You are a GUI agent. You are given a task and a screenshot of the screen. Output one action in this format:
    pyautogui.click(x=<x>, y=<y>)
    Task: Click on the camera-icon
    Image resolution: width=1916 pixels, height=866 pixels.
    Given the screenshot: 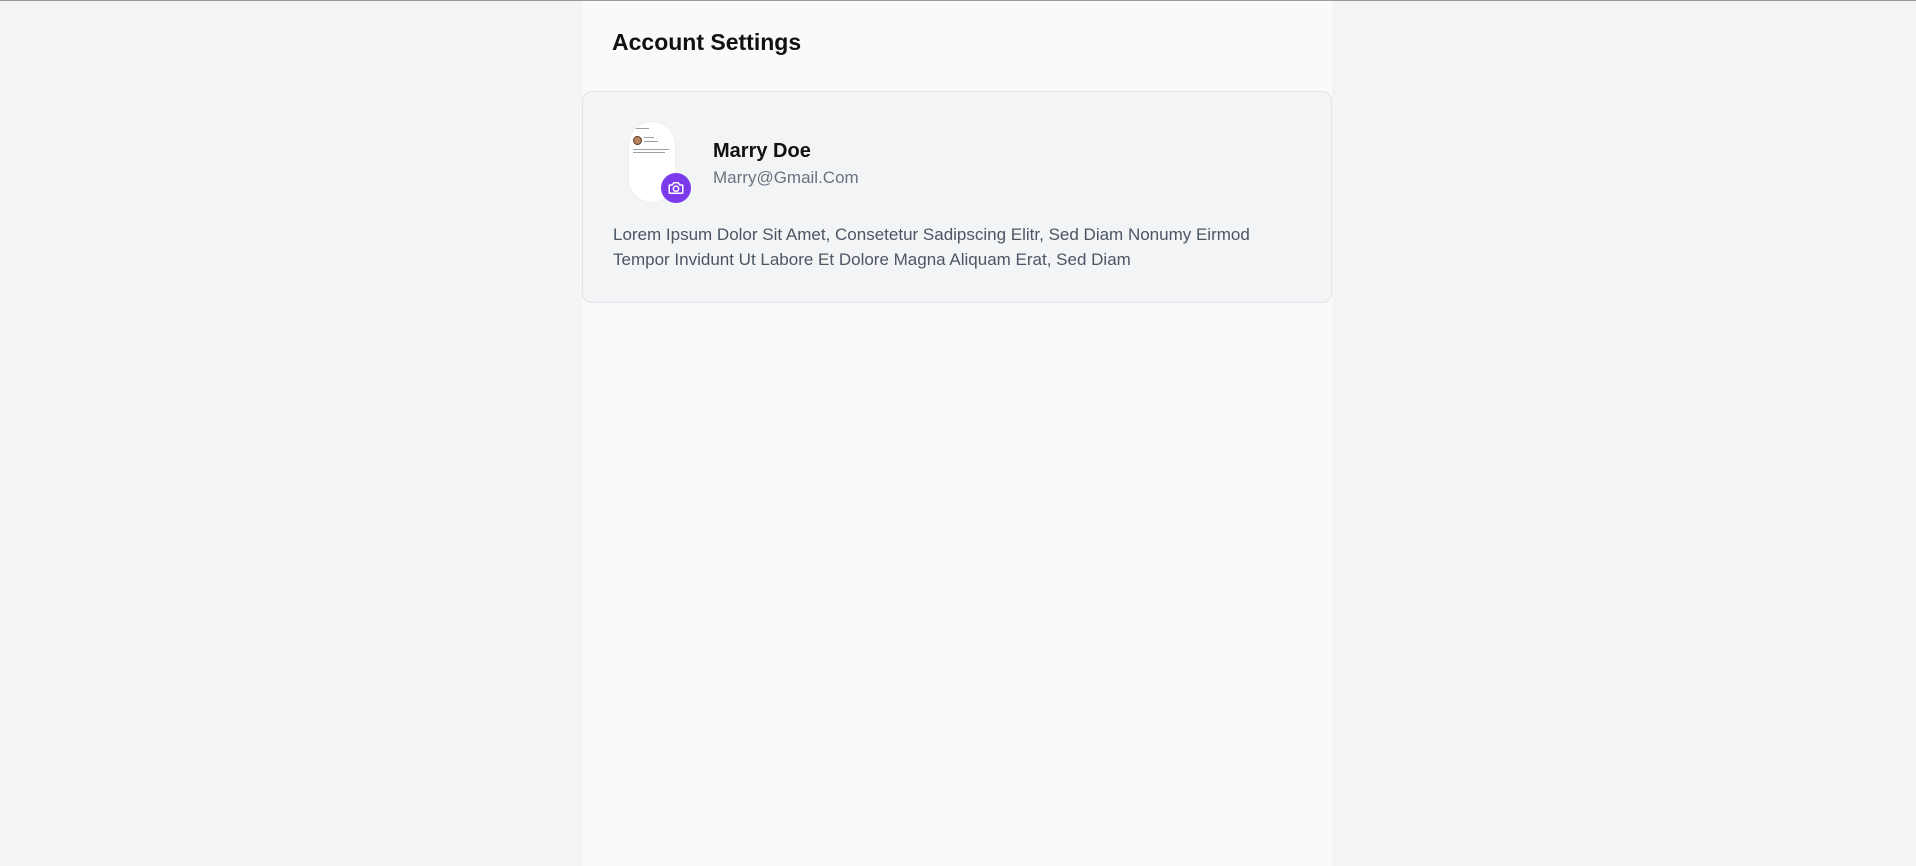 What is the action you would take?
    pyautogui.click(x=676, y=188)
    